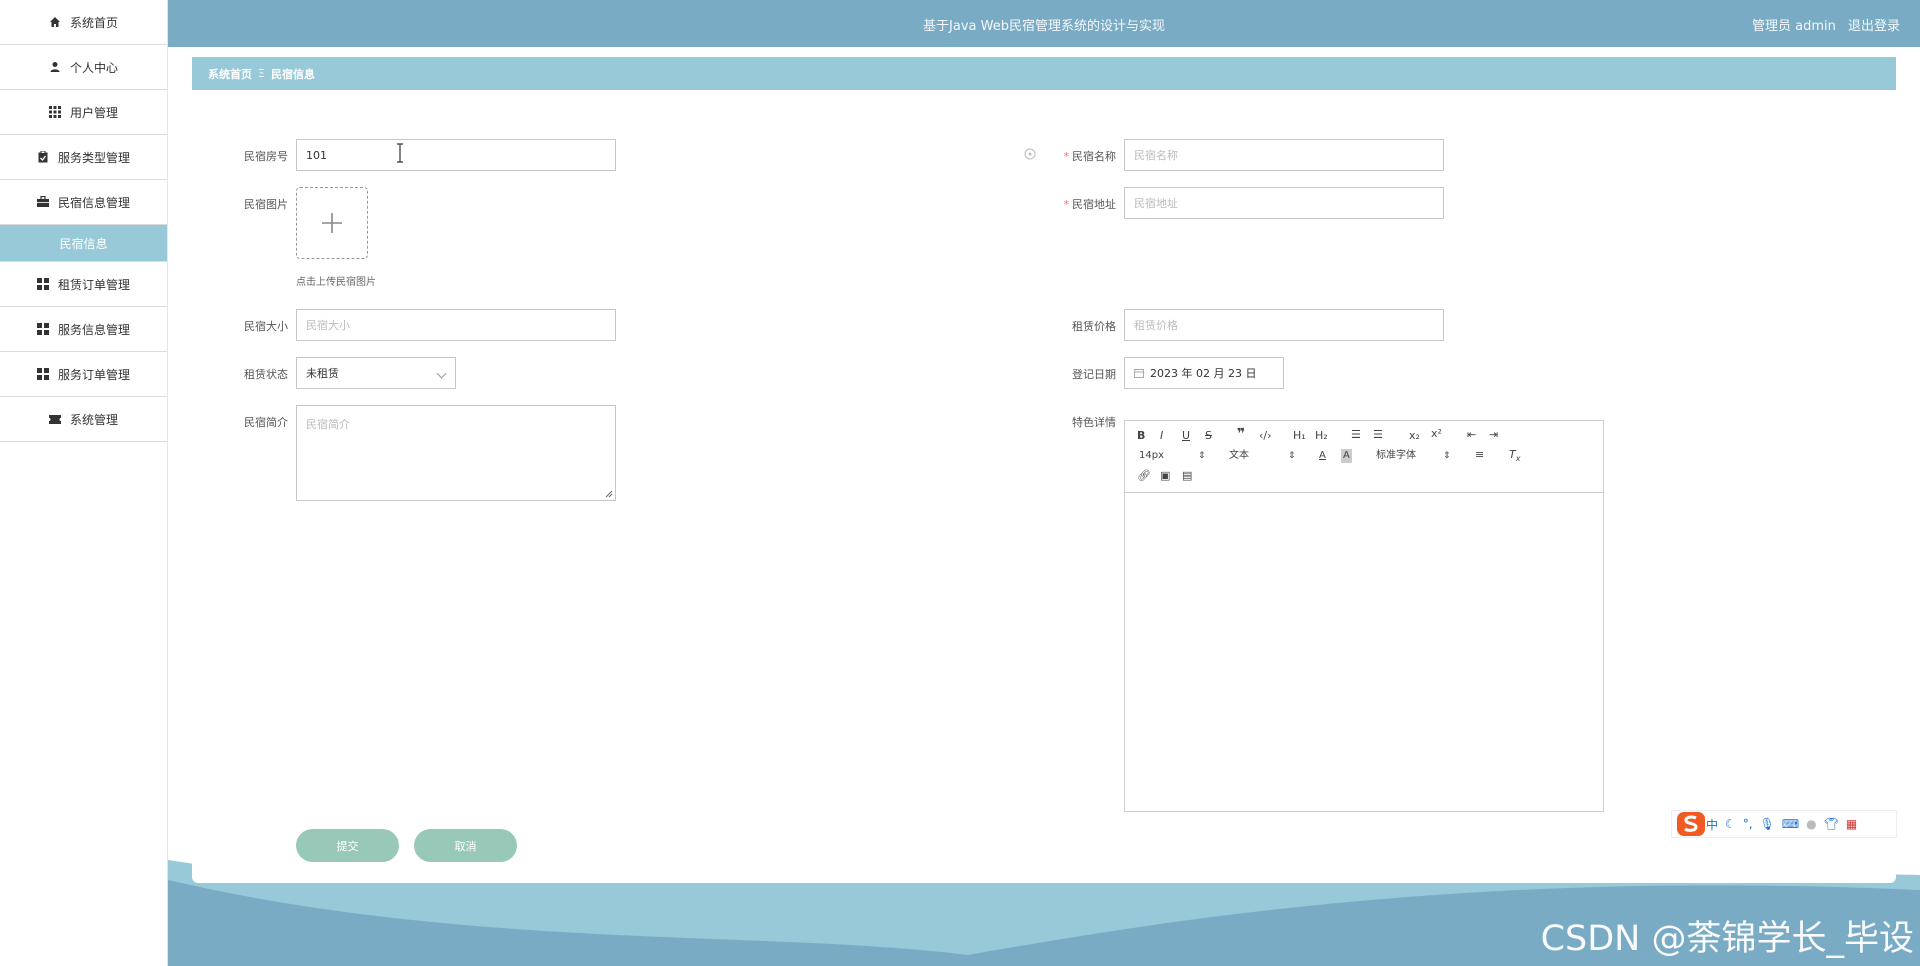  I want to click on image-icon: ▣, so click(1165, 476).